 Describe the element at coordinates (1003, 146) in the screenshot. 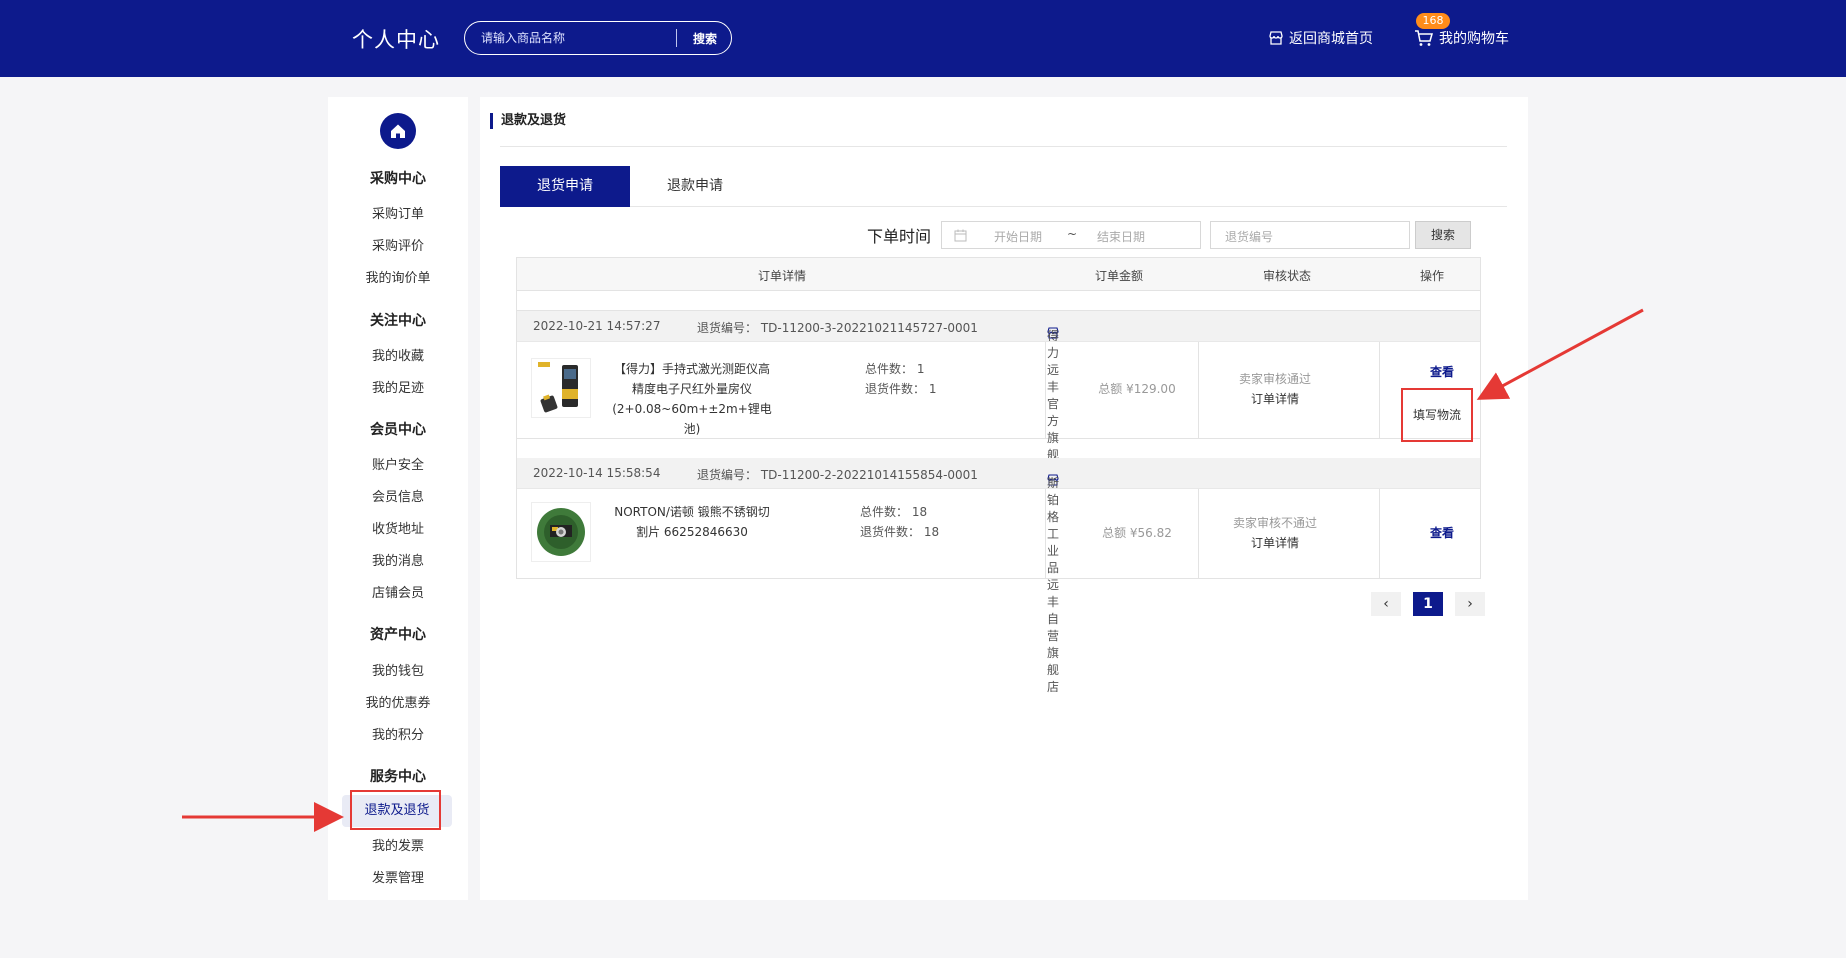

I see `title-divider` at that location.